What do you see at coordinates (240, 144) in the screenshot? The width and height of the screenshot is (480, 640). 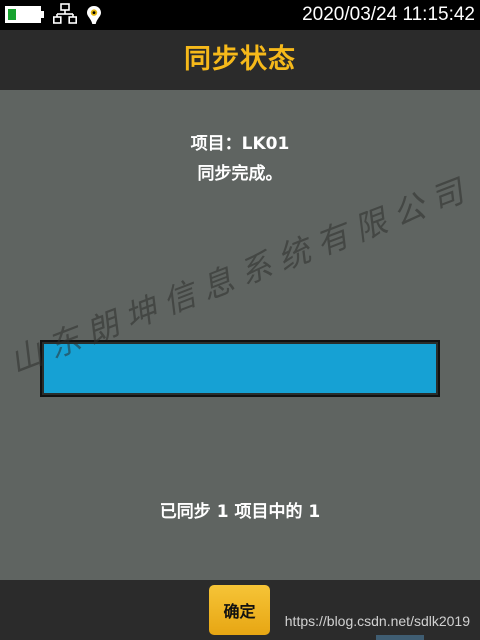 I see `project-label: 项目：LK01` at bounding box center [240, 144].